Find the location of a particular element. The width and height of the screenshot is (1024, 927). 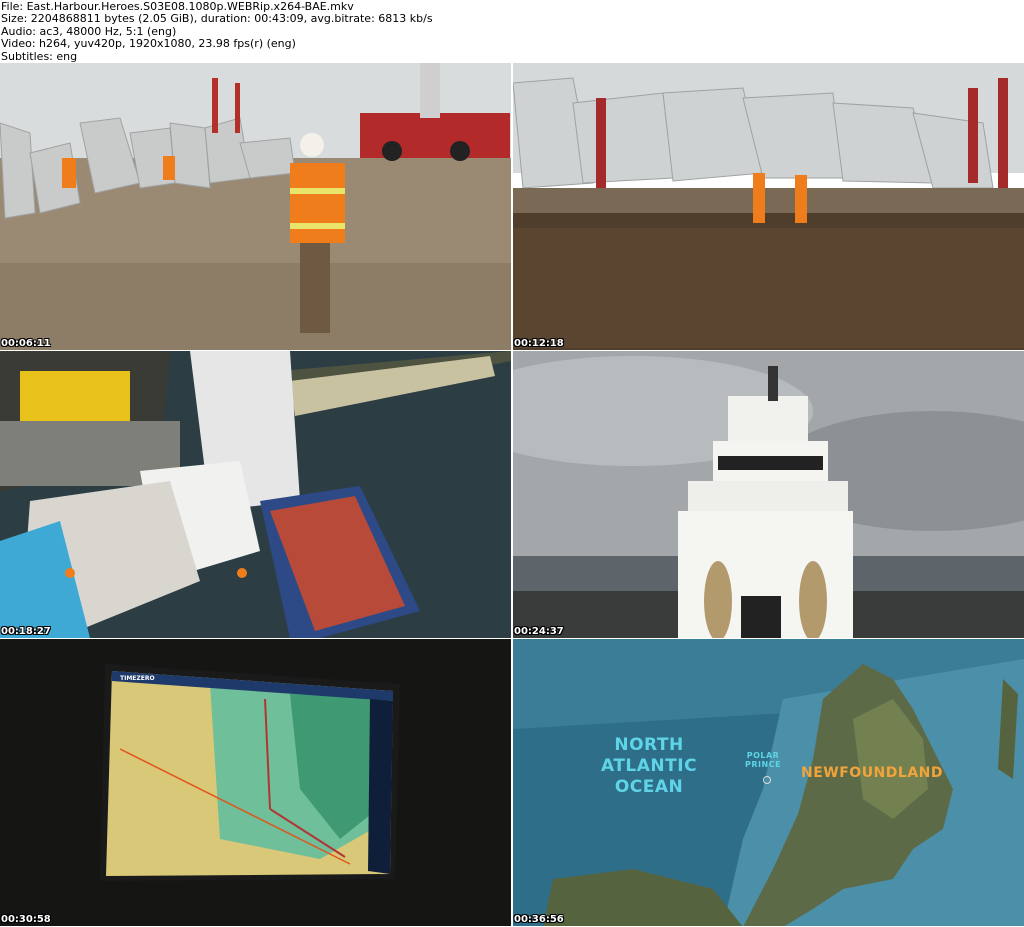

timestamp: 00:36:56 is located at coordinates (539, 919).